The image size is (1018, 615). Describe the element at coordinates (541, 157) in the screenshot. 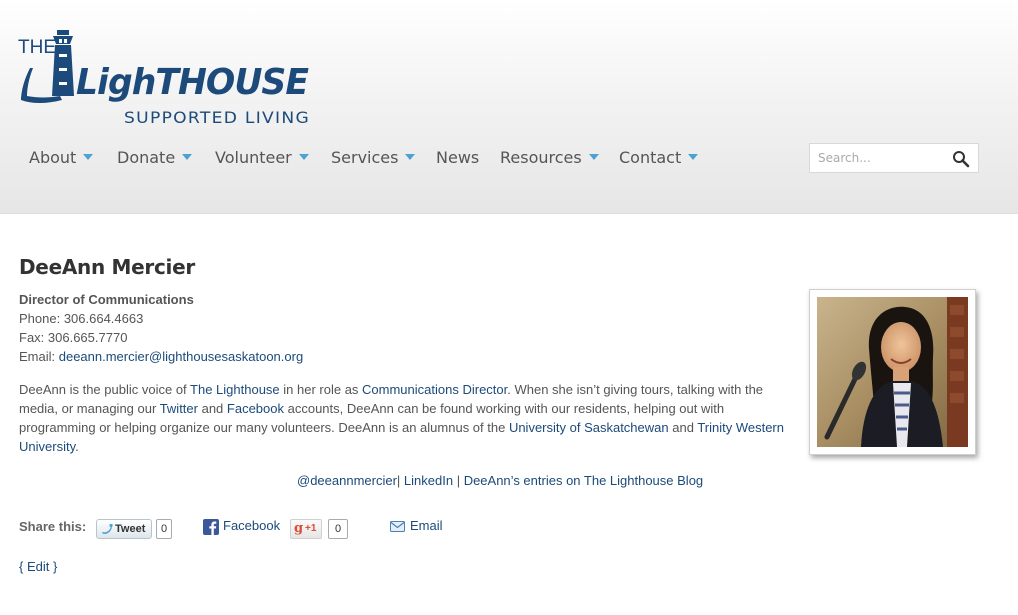

I see `nav-label: Resources` at that location.